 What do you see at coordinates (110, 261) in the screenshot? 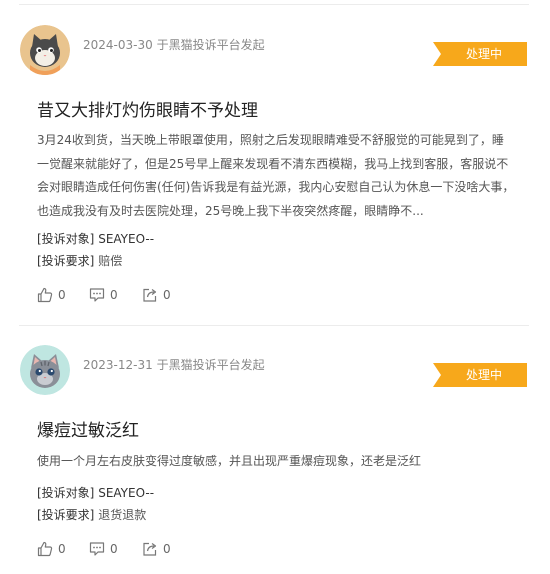
I see `complaint-request-value: 赔偿` at bounding box center [110, 261].